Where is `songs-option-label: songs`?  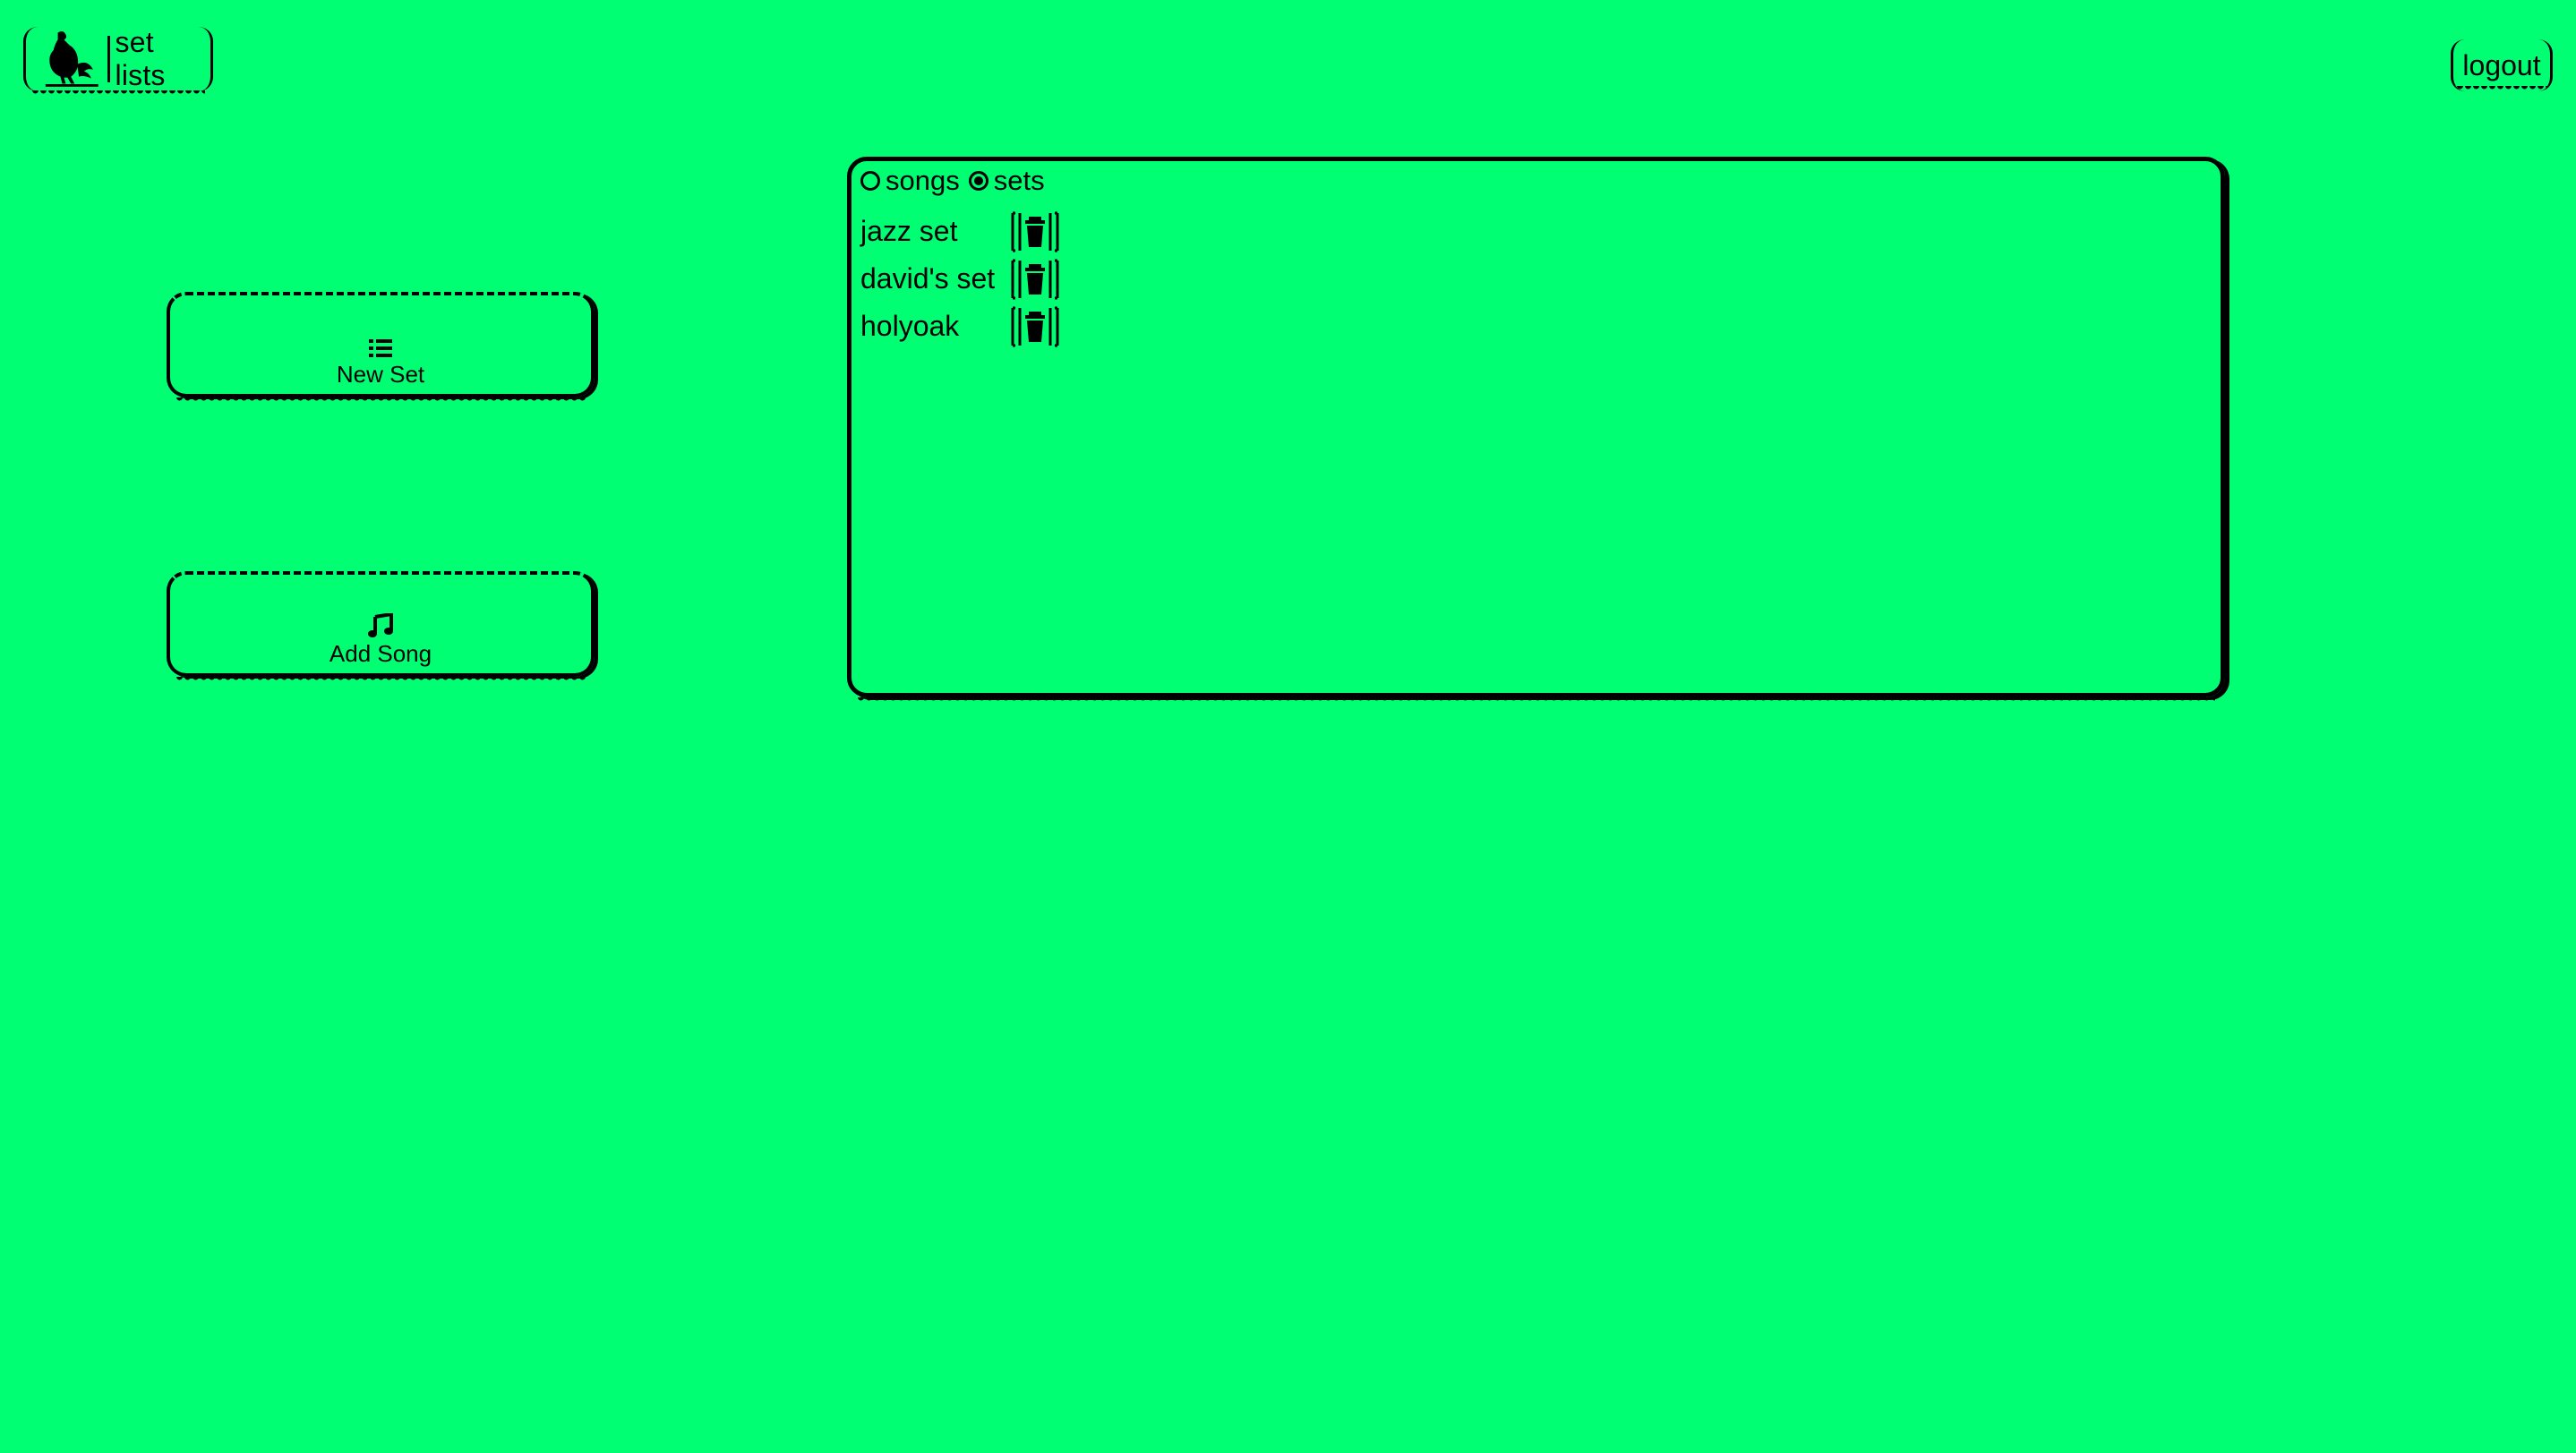 songs-option-label: songs is located at coordinates (923, 181).